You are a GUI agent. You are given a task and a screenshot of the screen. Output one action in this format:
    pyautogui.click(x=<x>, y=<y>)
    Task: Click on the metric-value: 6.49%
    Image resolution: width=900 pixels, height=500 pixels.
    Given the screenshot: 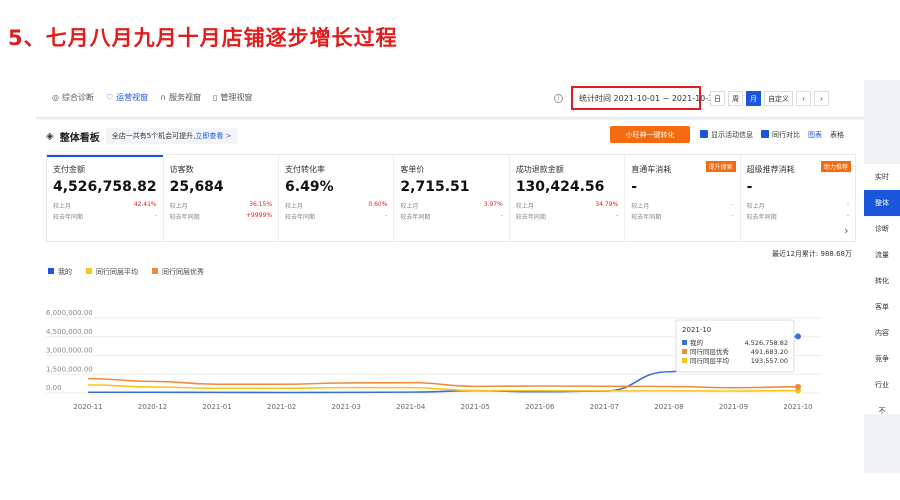 What is the action you would take?
    pyautogui.click(x=309, y=187)
    